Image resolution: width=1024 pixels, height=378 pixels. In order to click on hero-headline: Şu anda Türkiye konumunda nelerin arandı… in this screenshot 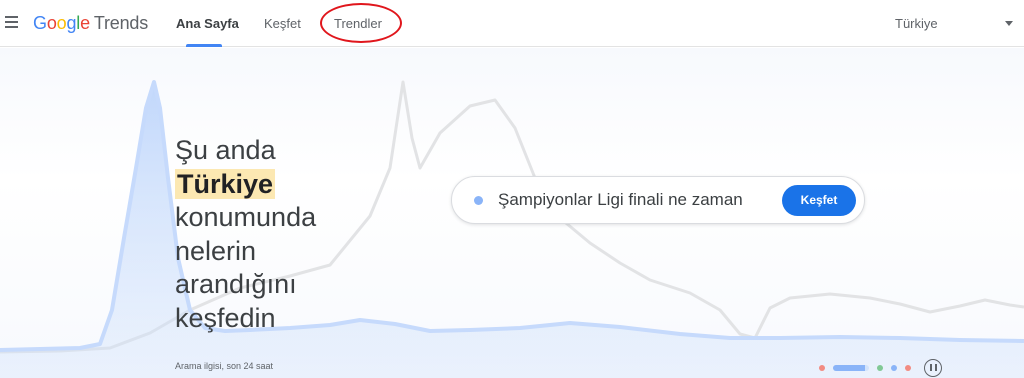, I will do `click(245, 234)`.